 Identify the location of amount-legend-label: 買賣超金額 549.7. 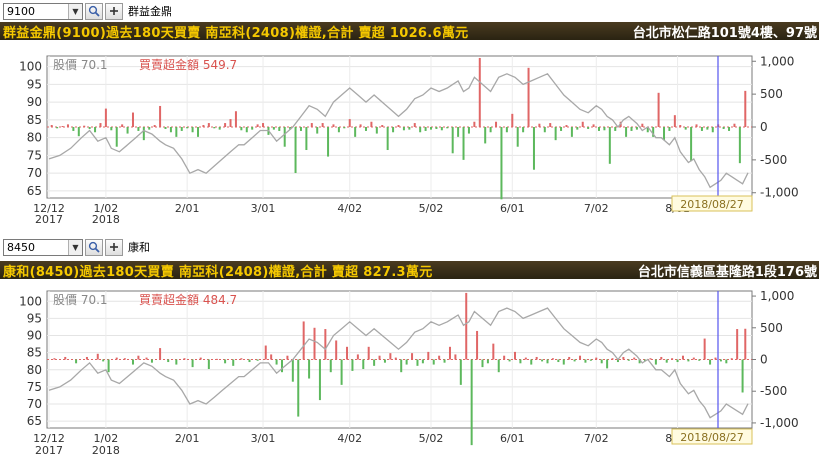
(188, 64).